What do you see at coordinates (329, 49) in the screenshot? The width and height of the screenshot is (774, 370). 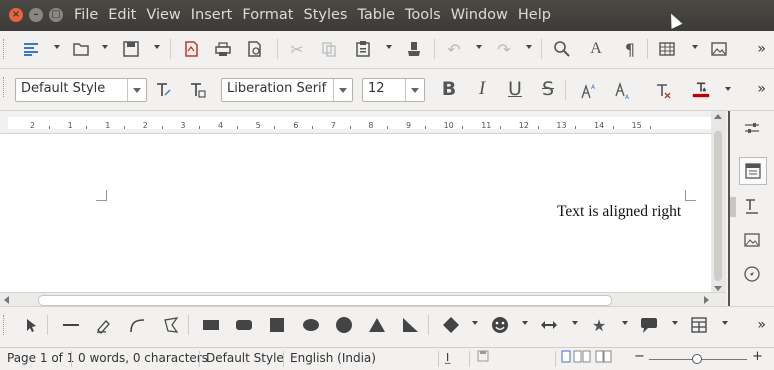 I see `copy-icon` at bounding box center [329, 49].